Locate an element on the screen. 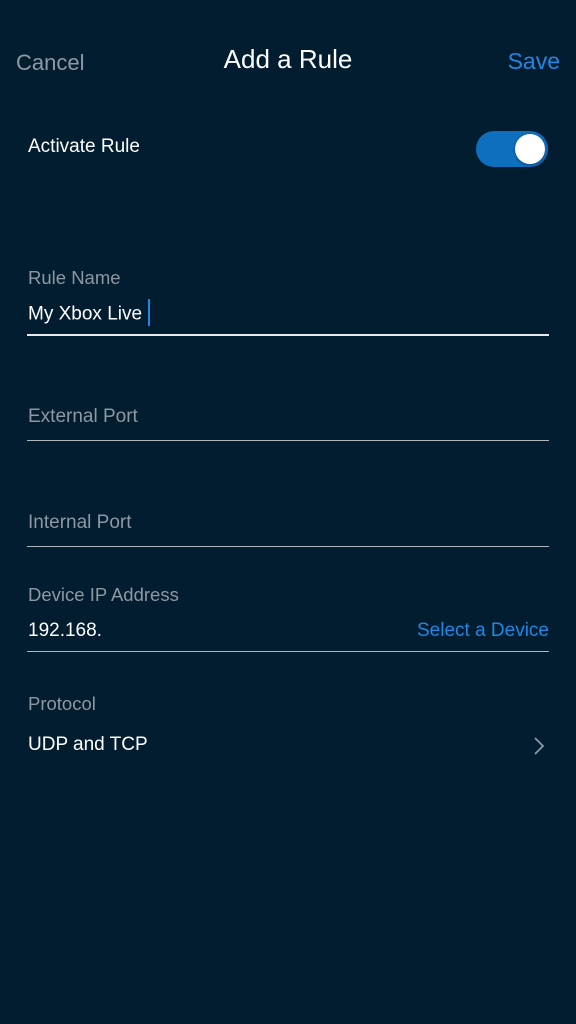 This screenshot has width=576, height=1024. protocol-label: Protocol is located at coordinates (62, 703).